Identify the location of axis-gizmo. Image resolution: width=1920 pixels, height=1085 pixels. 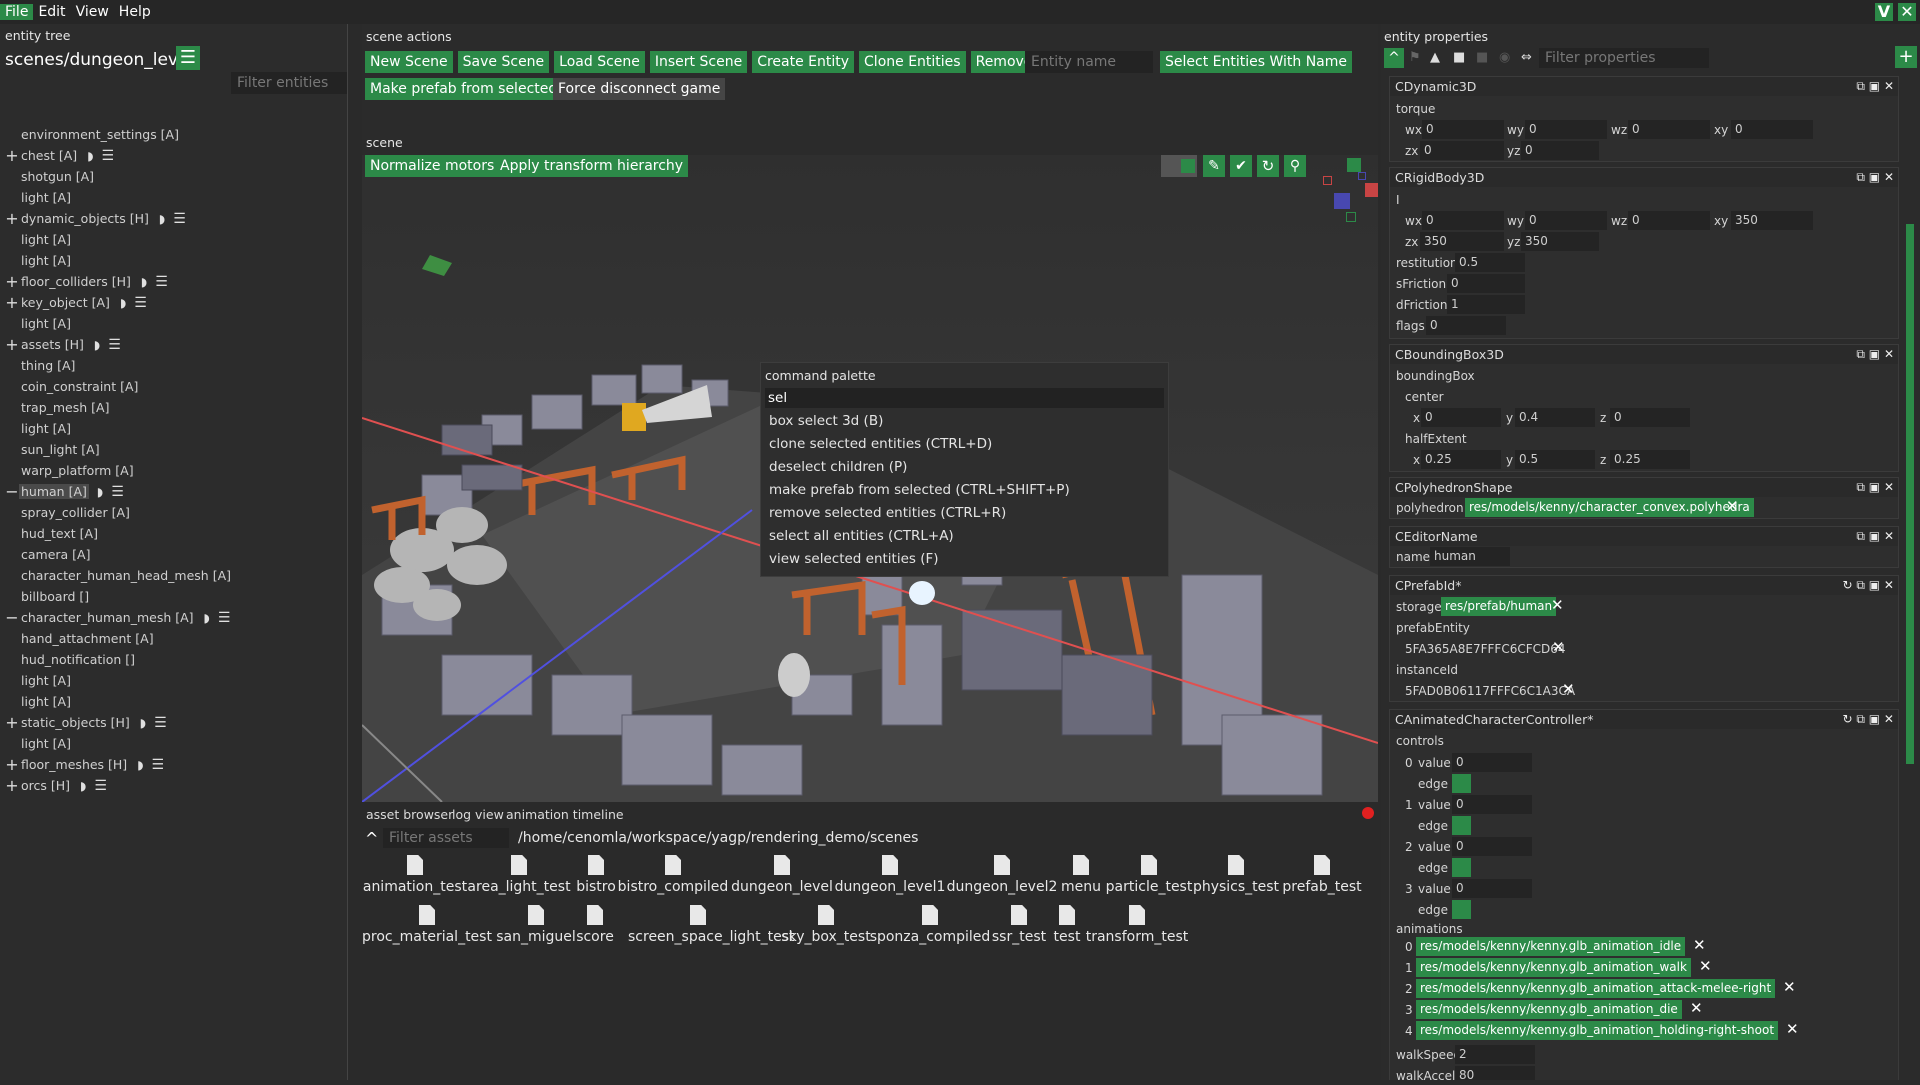
(1347, 190).